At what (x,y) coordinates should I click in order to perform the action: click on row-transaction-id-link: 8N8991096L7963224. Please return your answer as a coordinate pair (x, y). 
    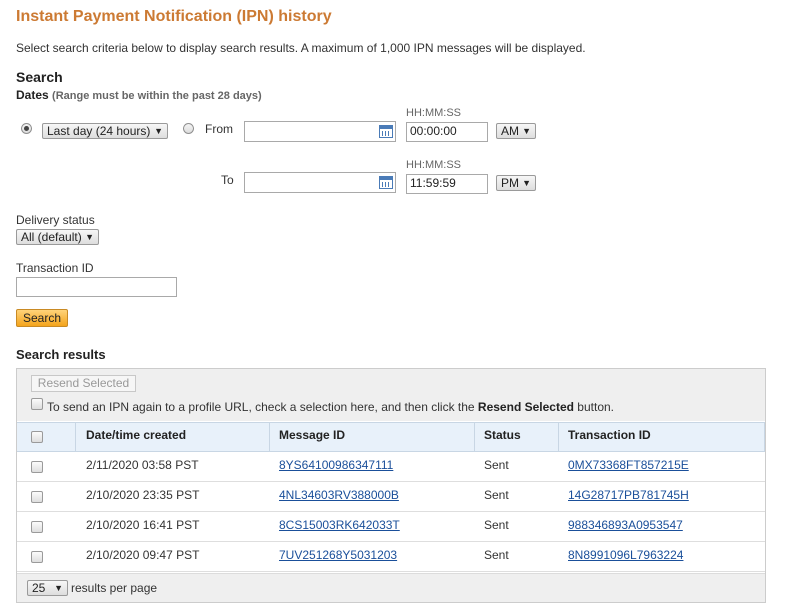
    Looking at the image, I should click on (625, 555).